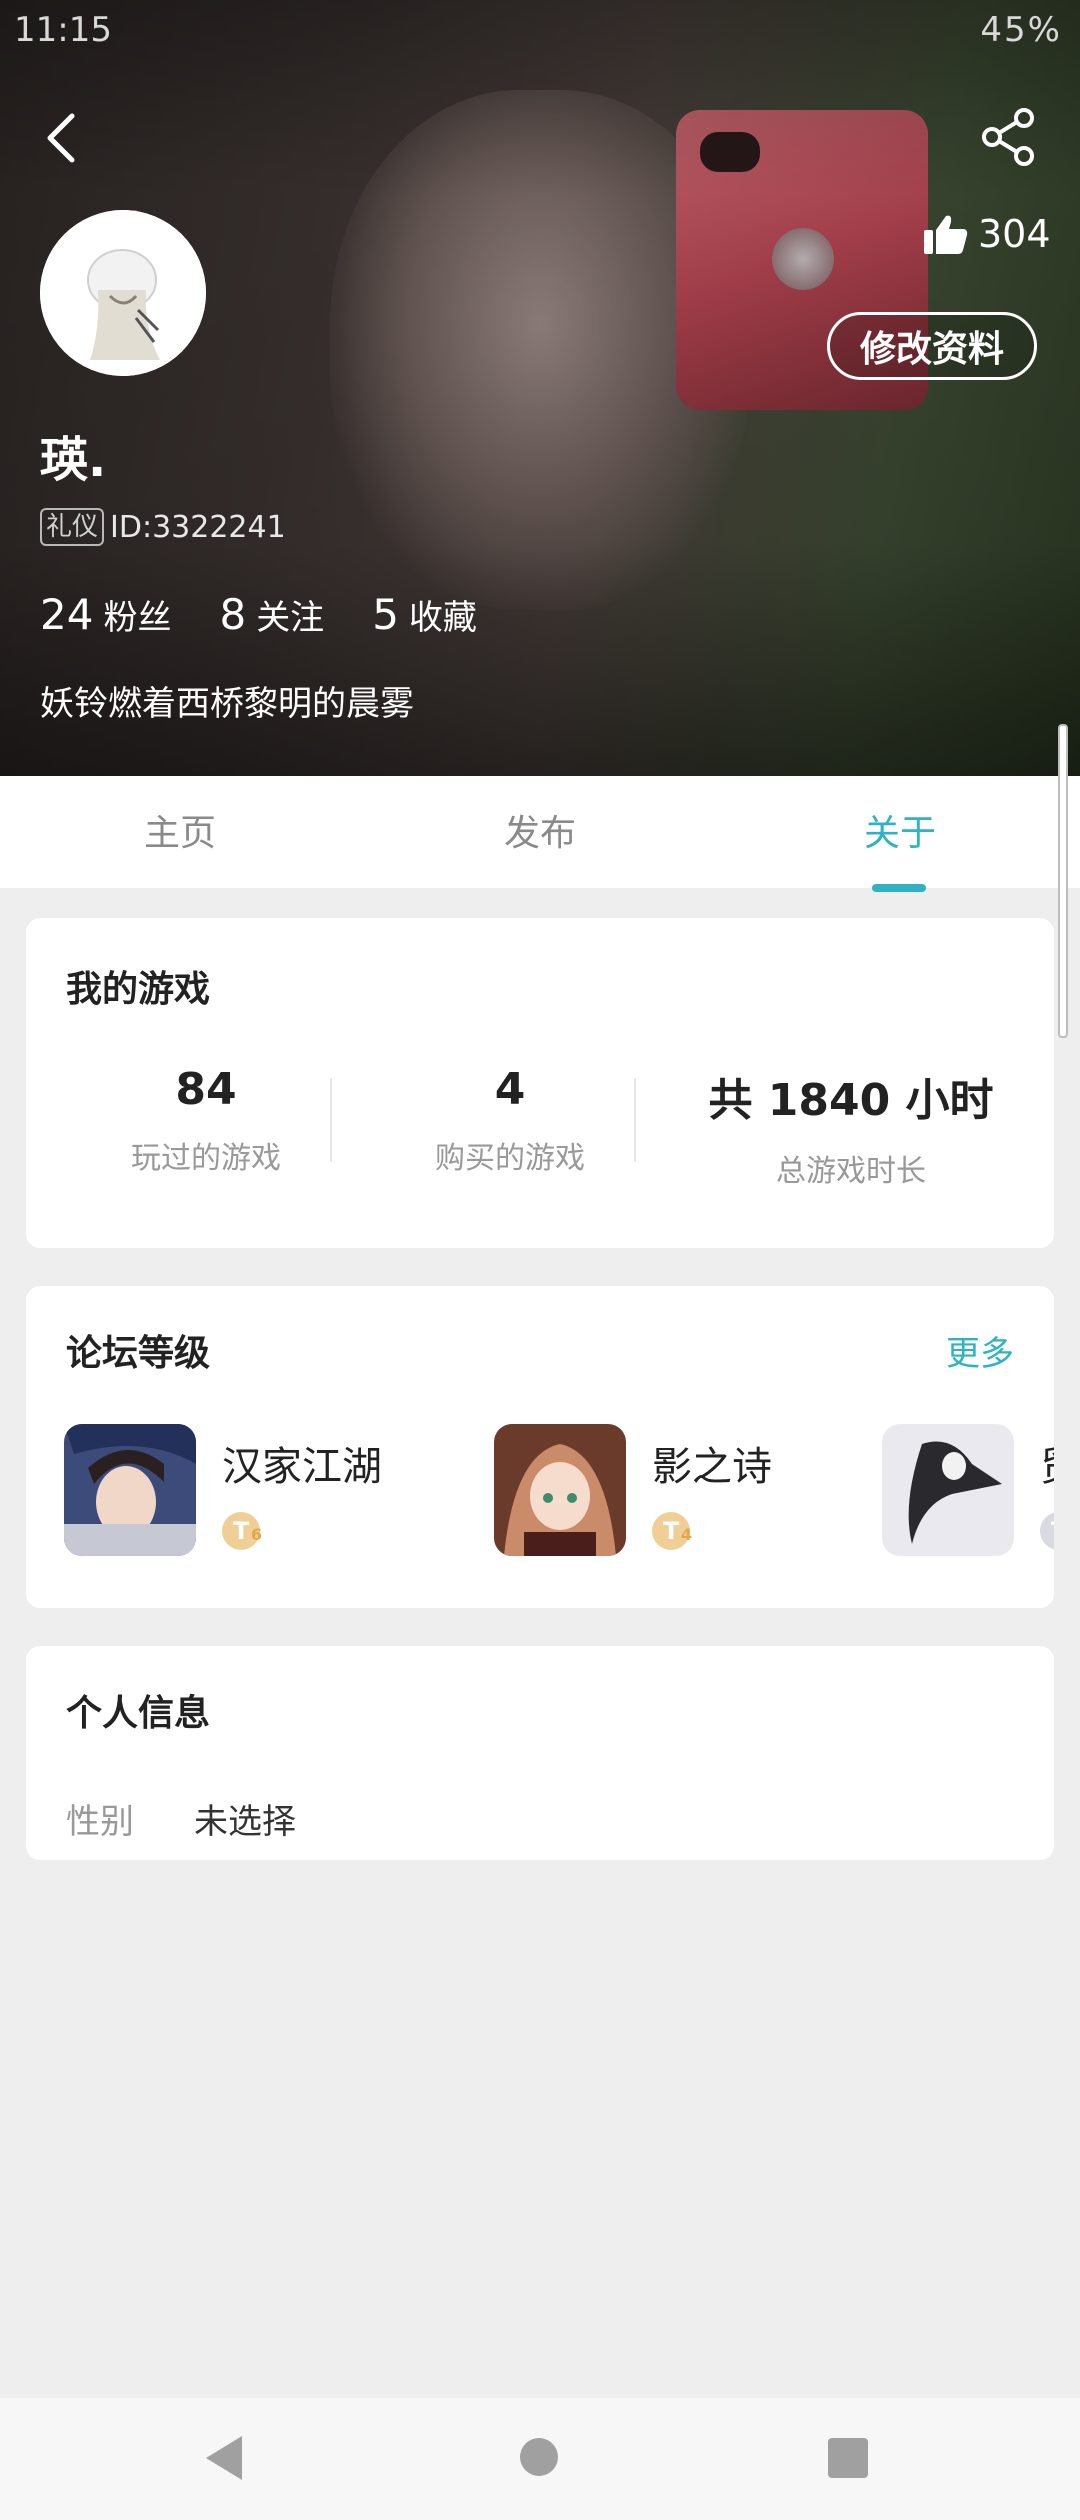 The width and height of the screenshot is (1080, 2520). What do you see at coordinates (540, 30) in the screenshot?
I see `status-bar: 11:15 45%` at bounding box center [540, 30].